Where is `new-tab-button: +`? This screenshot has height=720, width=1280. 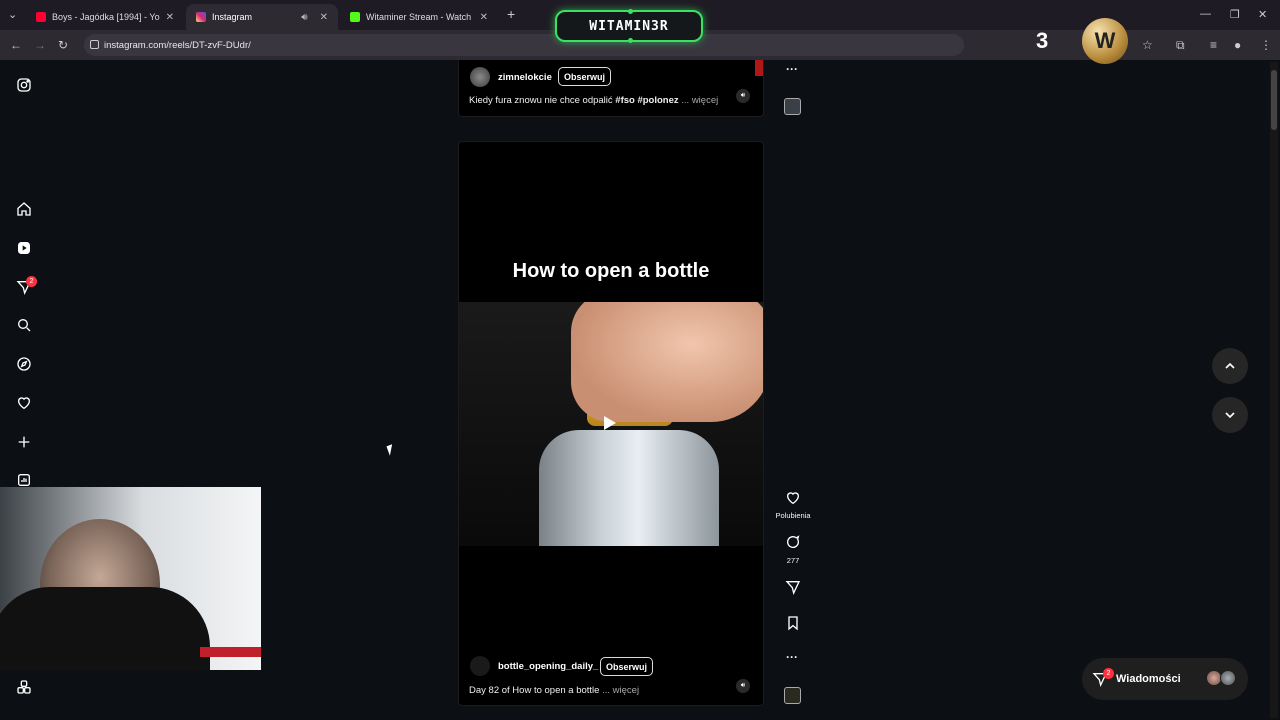
new-tab-button: + is located at coordinates (511, 14).